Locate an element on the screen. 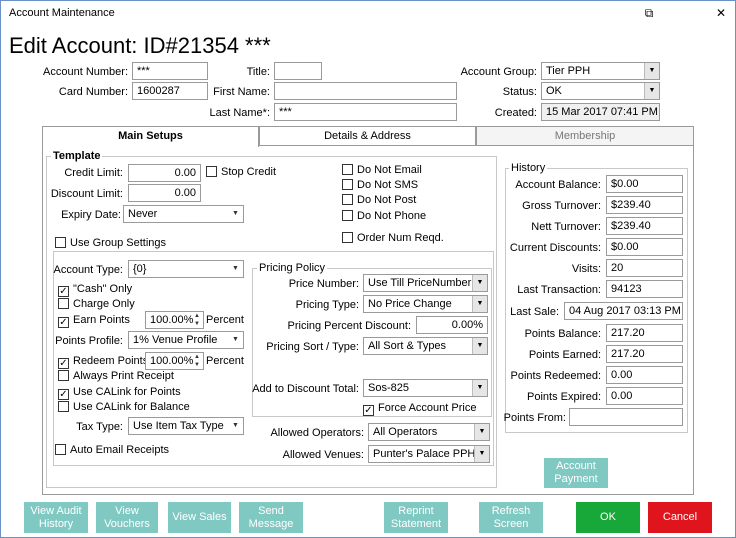 This screenshot has width=736, height=538. earn-points-percent-label: Percent is located at coordinates (225, 320).